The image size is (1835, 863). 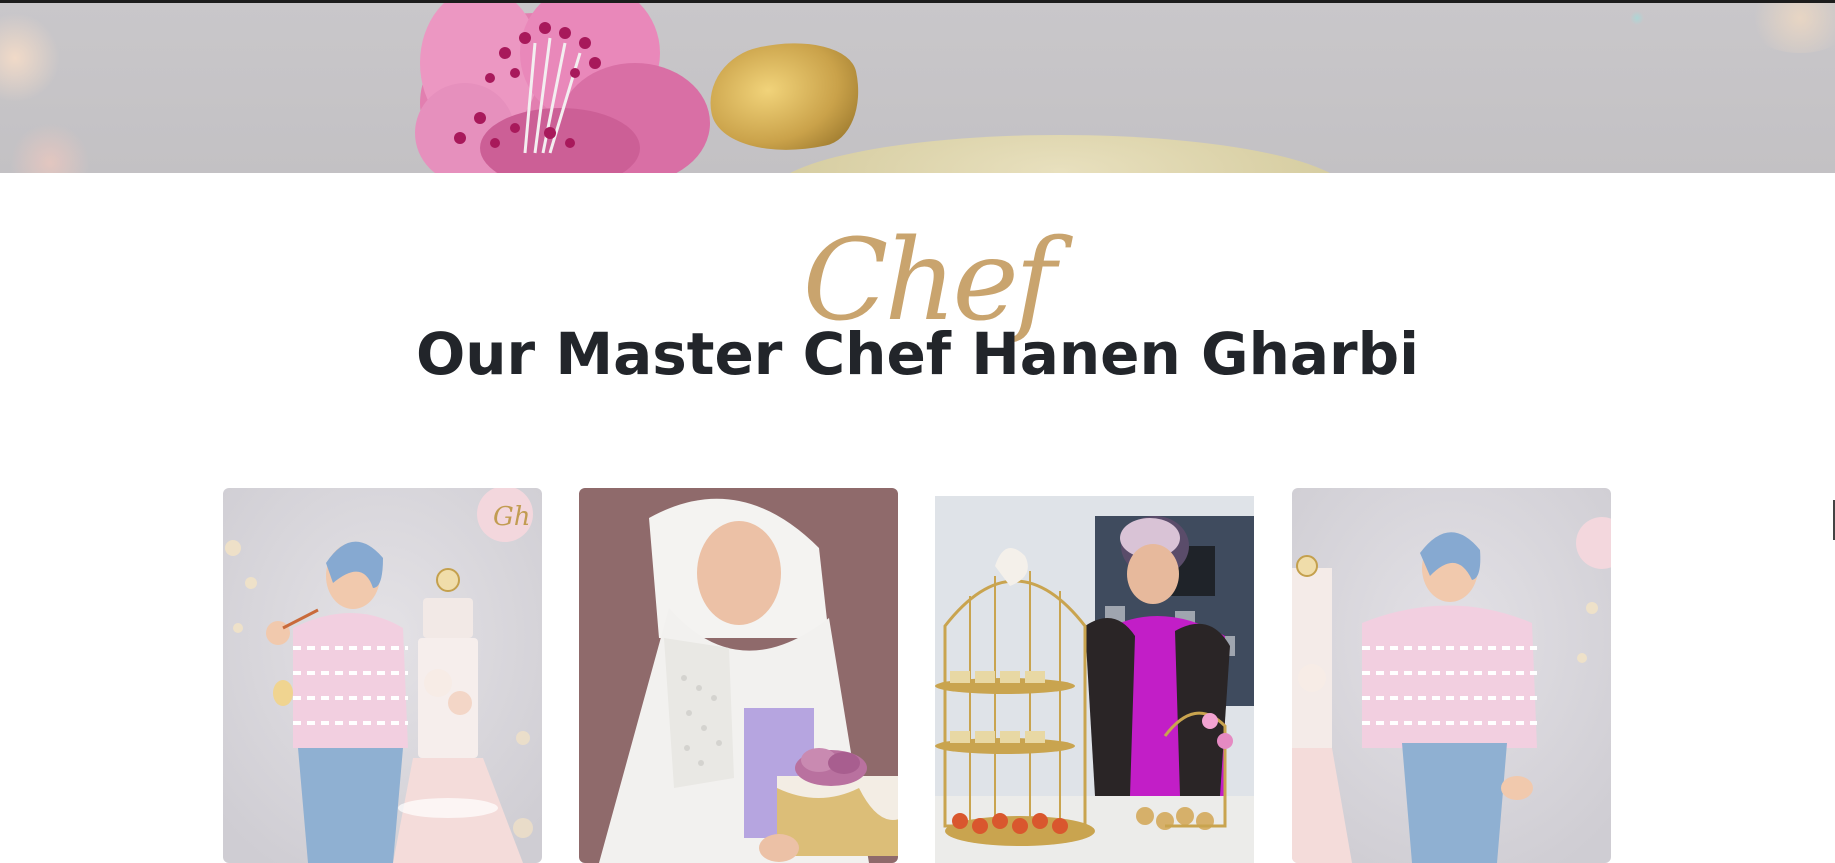 I want to click on page-title: Our Master Chef Hanen Gharbi, so click(x=917, y=354).